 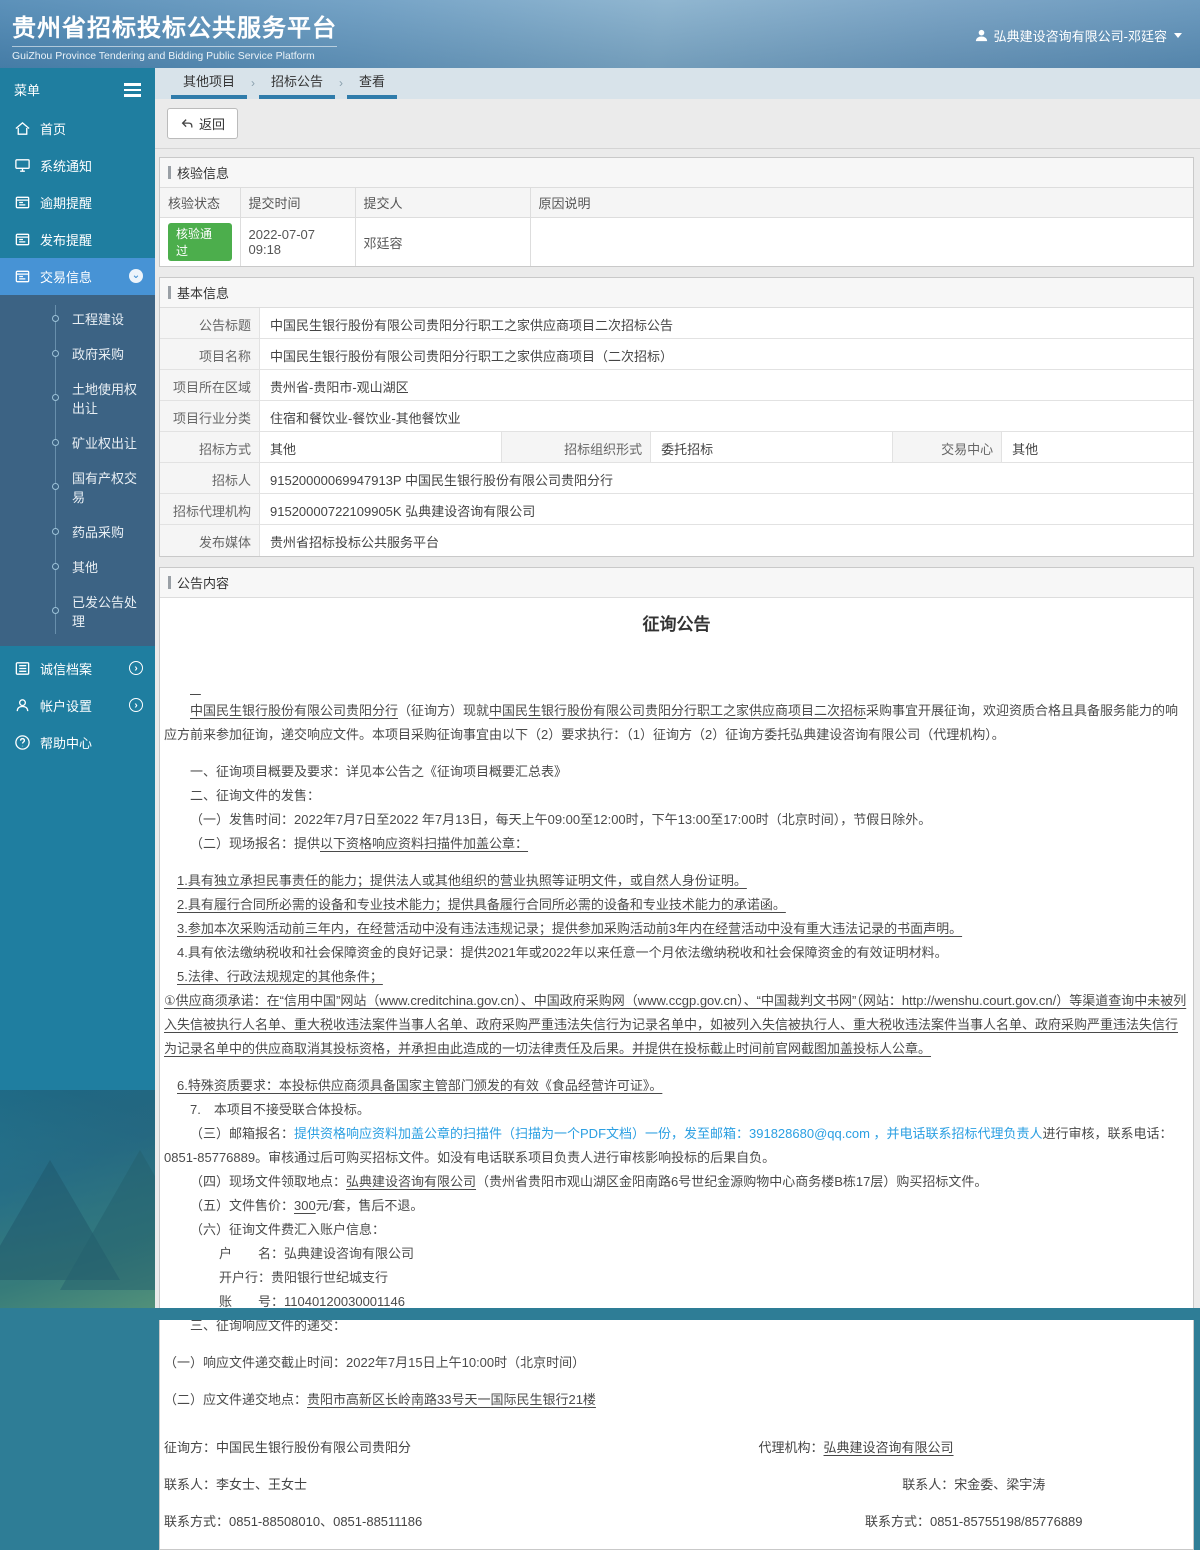 What do you see at coordinates (136, 668) in the screenshot?
I see `chevron-right-circle-icon: ›` at bounding box center [136, 668].